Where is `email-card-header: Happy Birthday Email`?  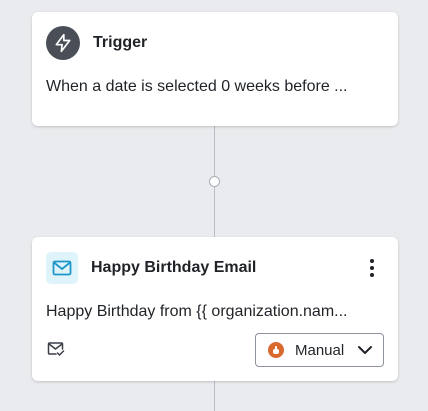
email-card-header: Happy Birthday Email is located at coordinates (215, 268).